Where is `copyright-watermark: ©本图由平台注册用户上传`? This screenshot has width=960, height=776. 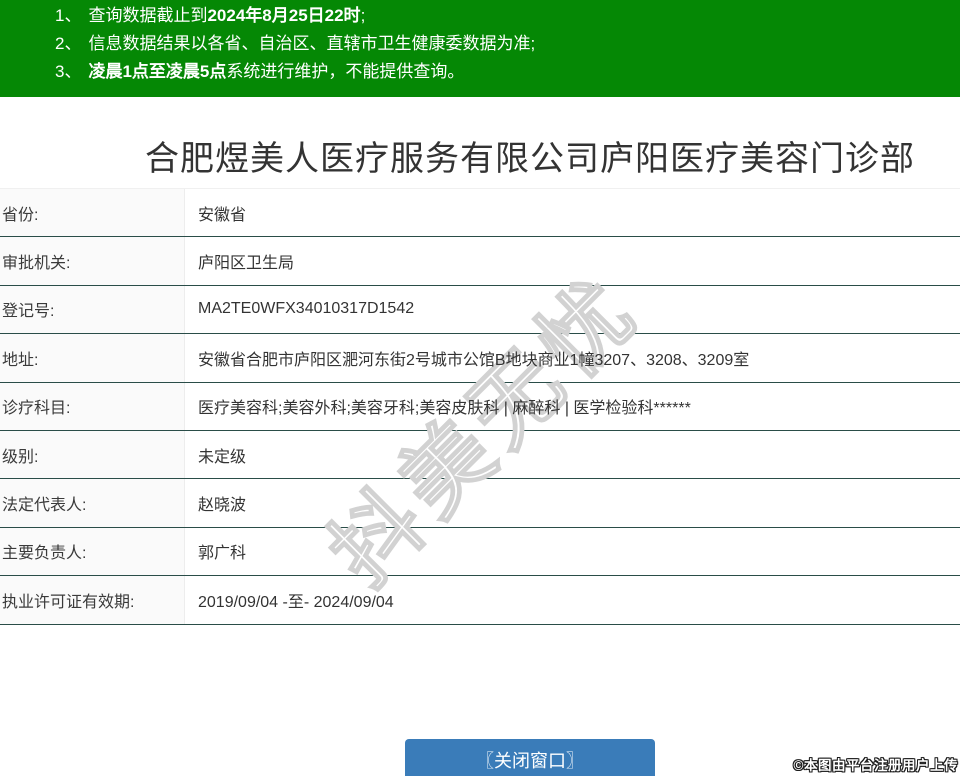
copyright-watermark: ©本图由平台注册用户上传 is located at coordinates (875, 765).